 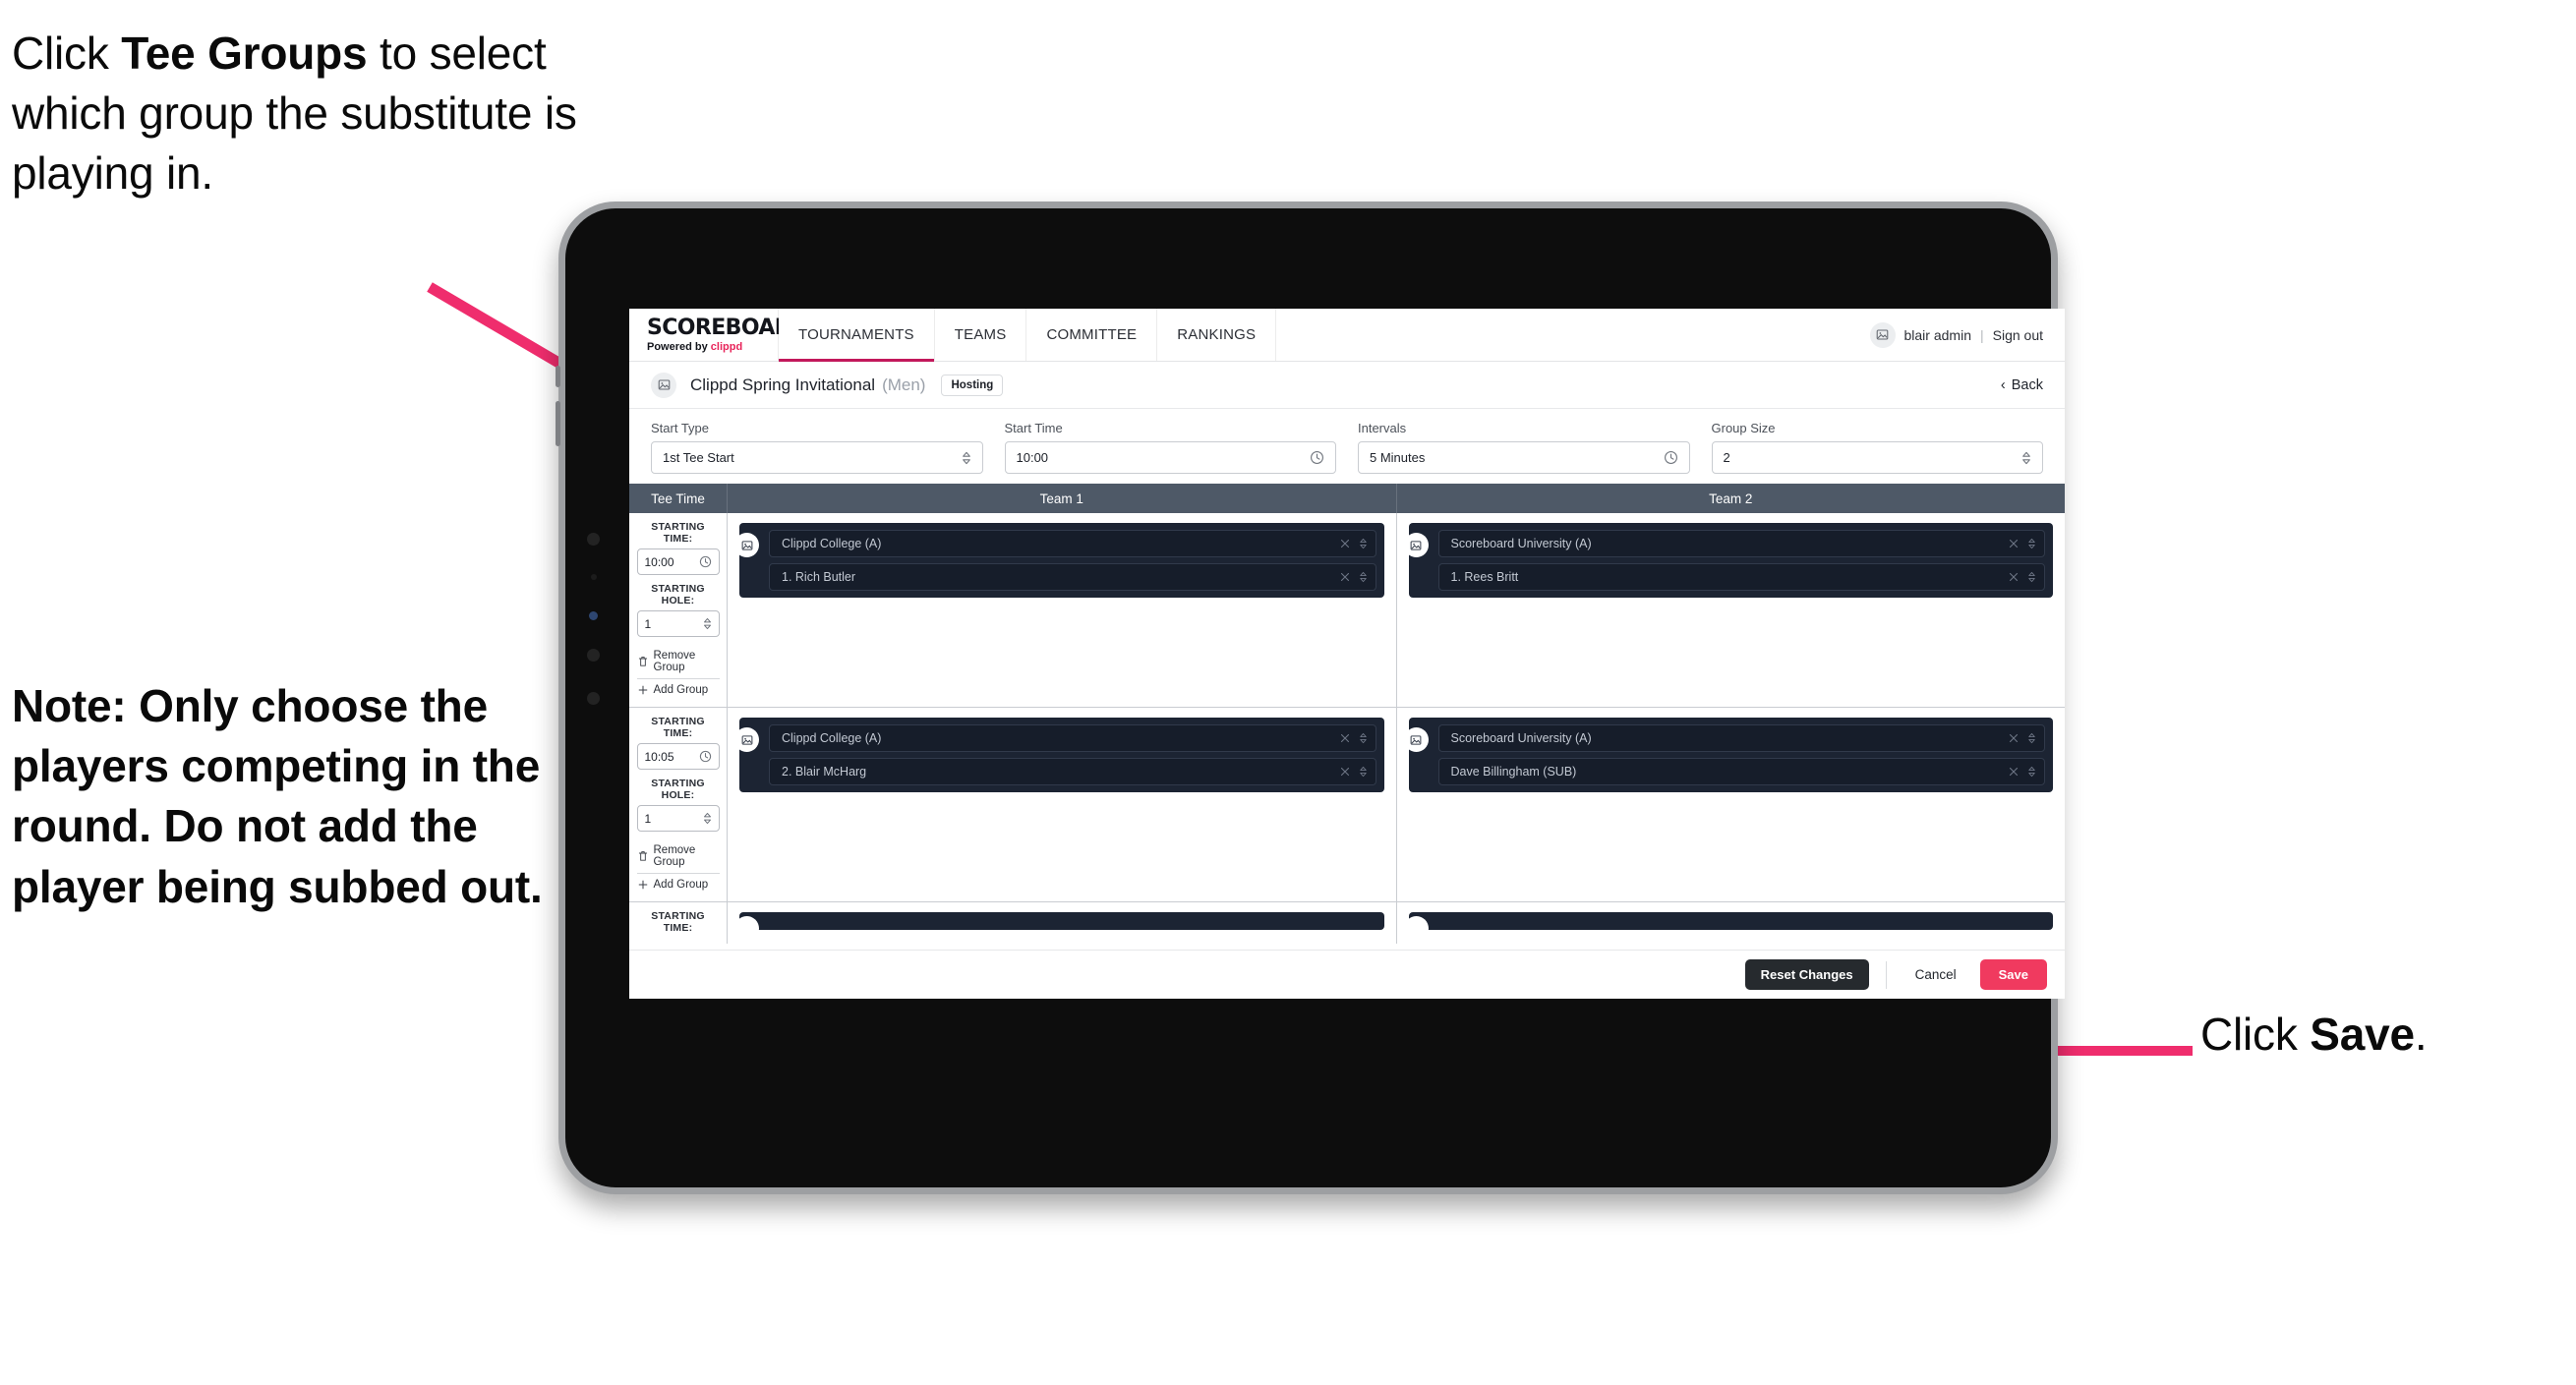 I want to click on team-name-label: Clippd College (A), so click(x=832, y=738).